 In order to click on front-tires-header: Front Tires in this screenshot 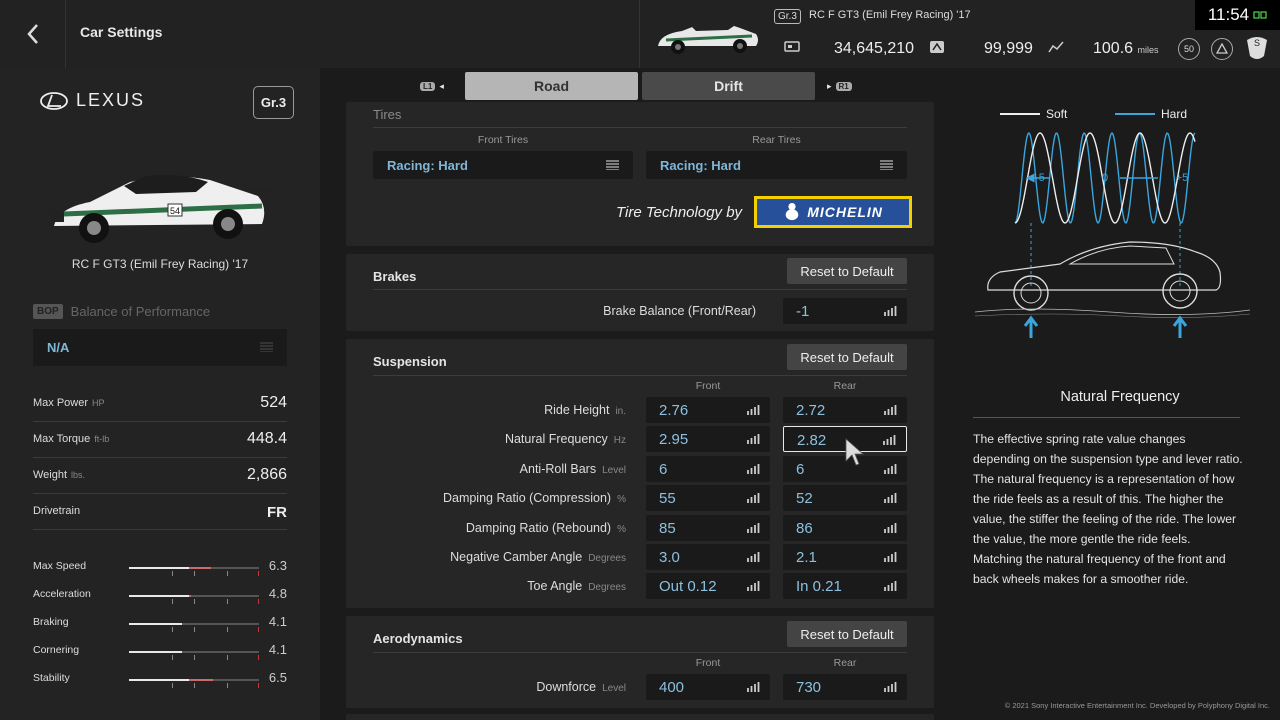, I will do `click(503, 140)`.